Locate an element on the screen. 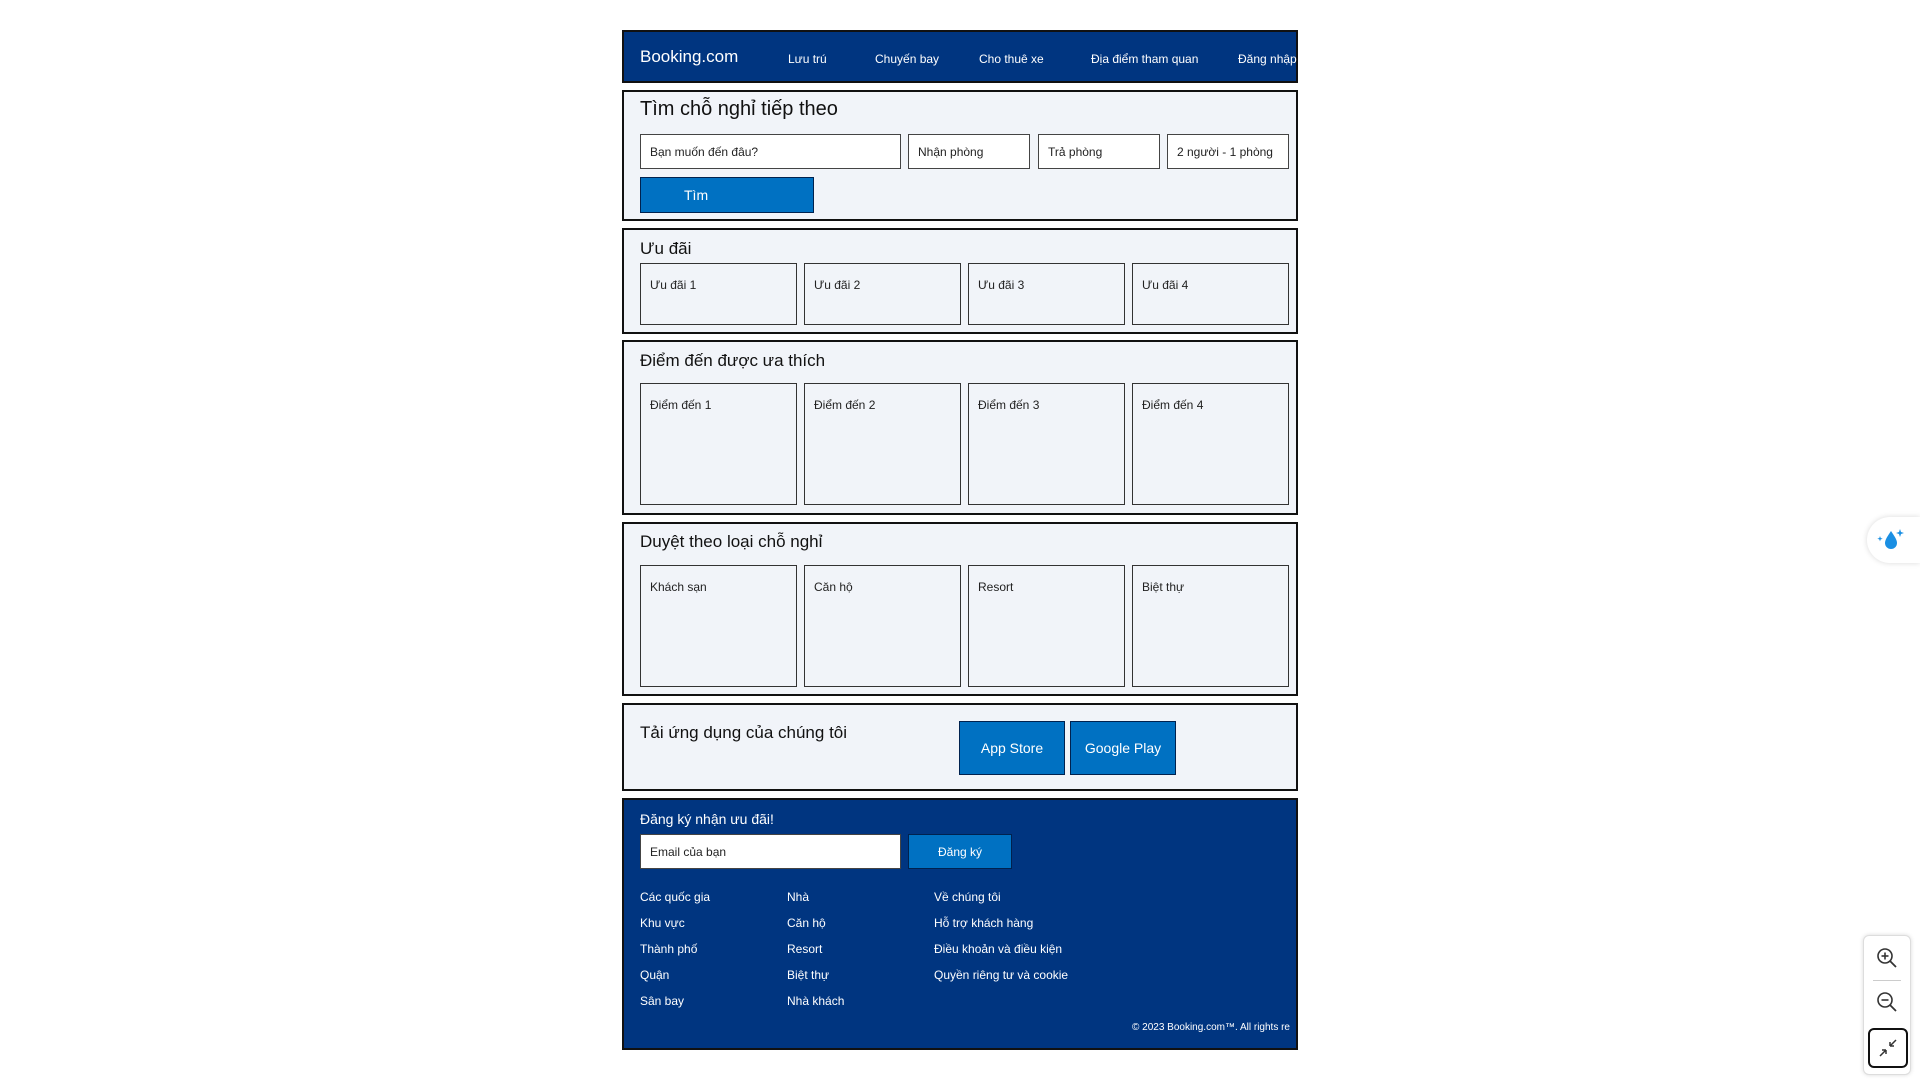 This screenshot has height=1080, width=1920. nav-stays: Lưu trú is located at coordinates (807, 58).